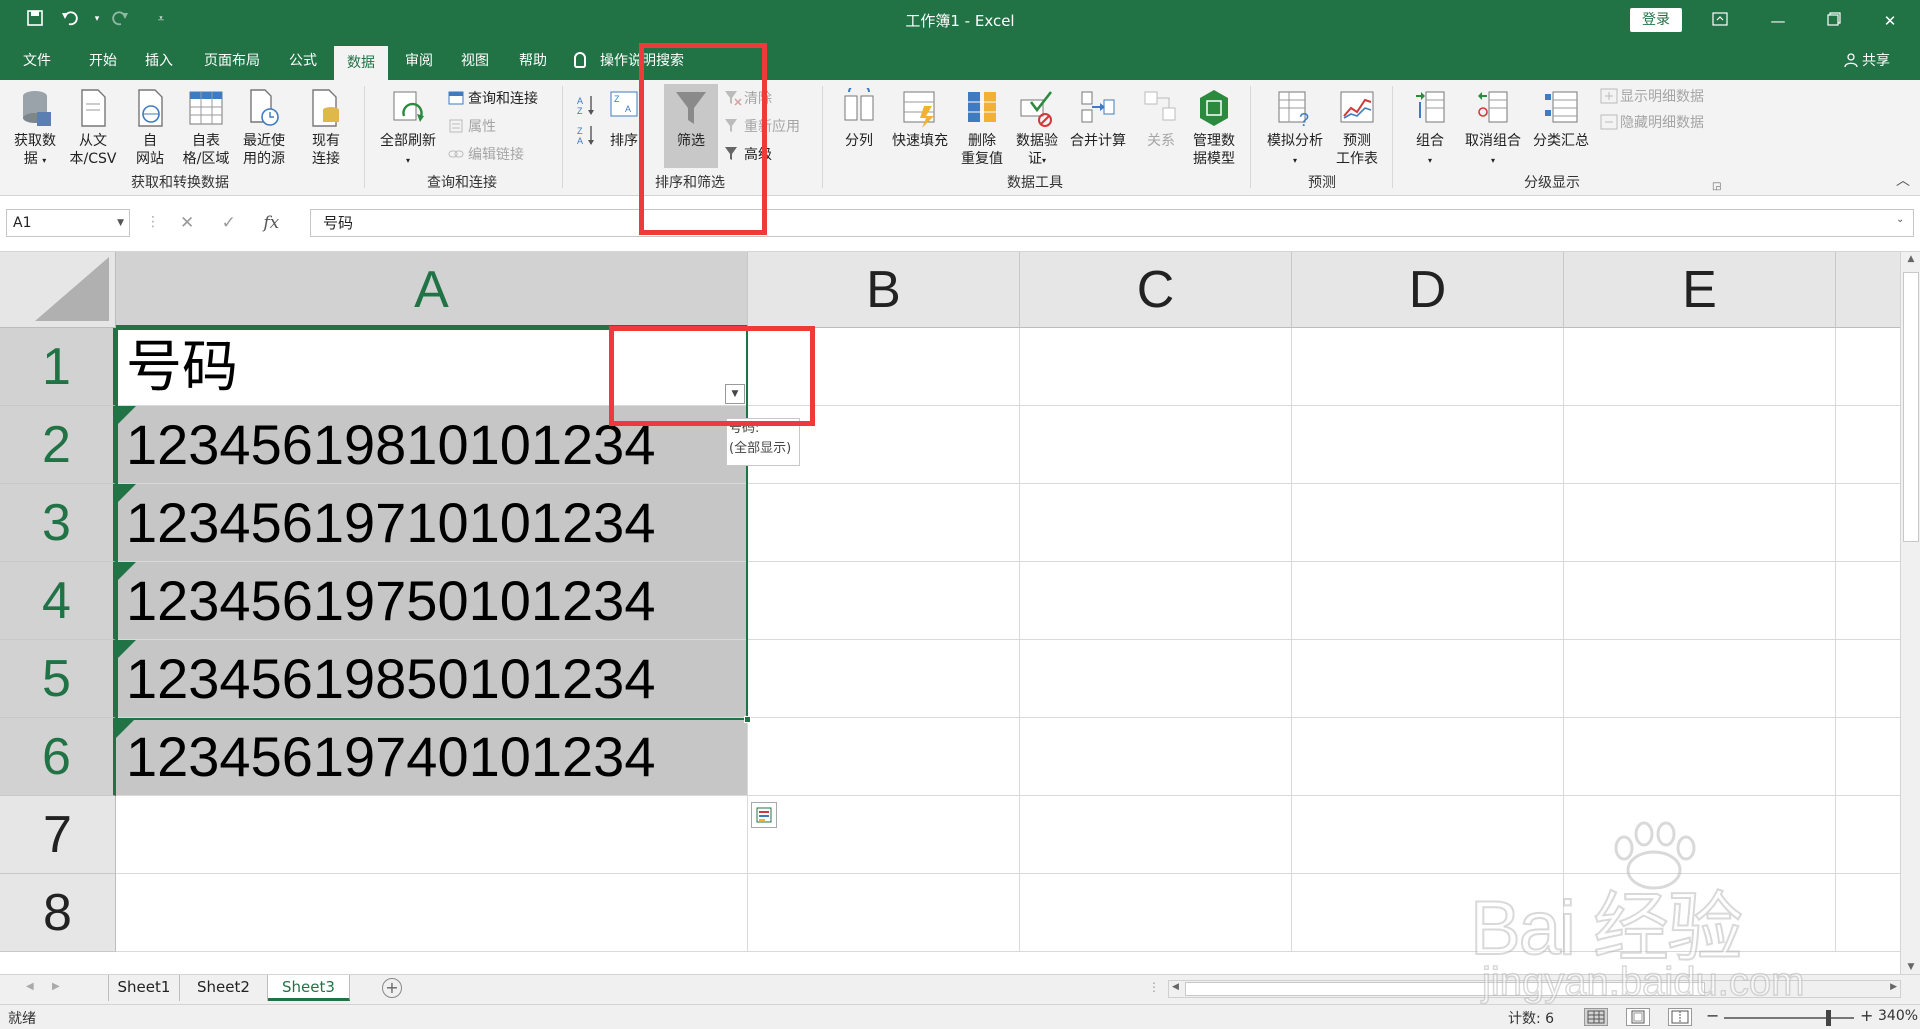  I want to click on row-header-4: 4, so click(58, 601).